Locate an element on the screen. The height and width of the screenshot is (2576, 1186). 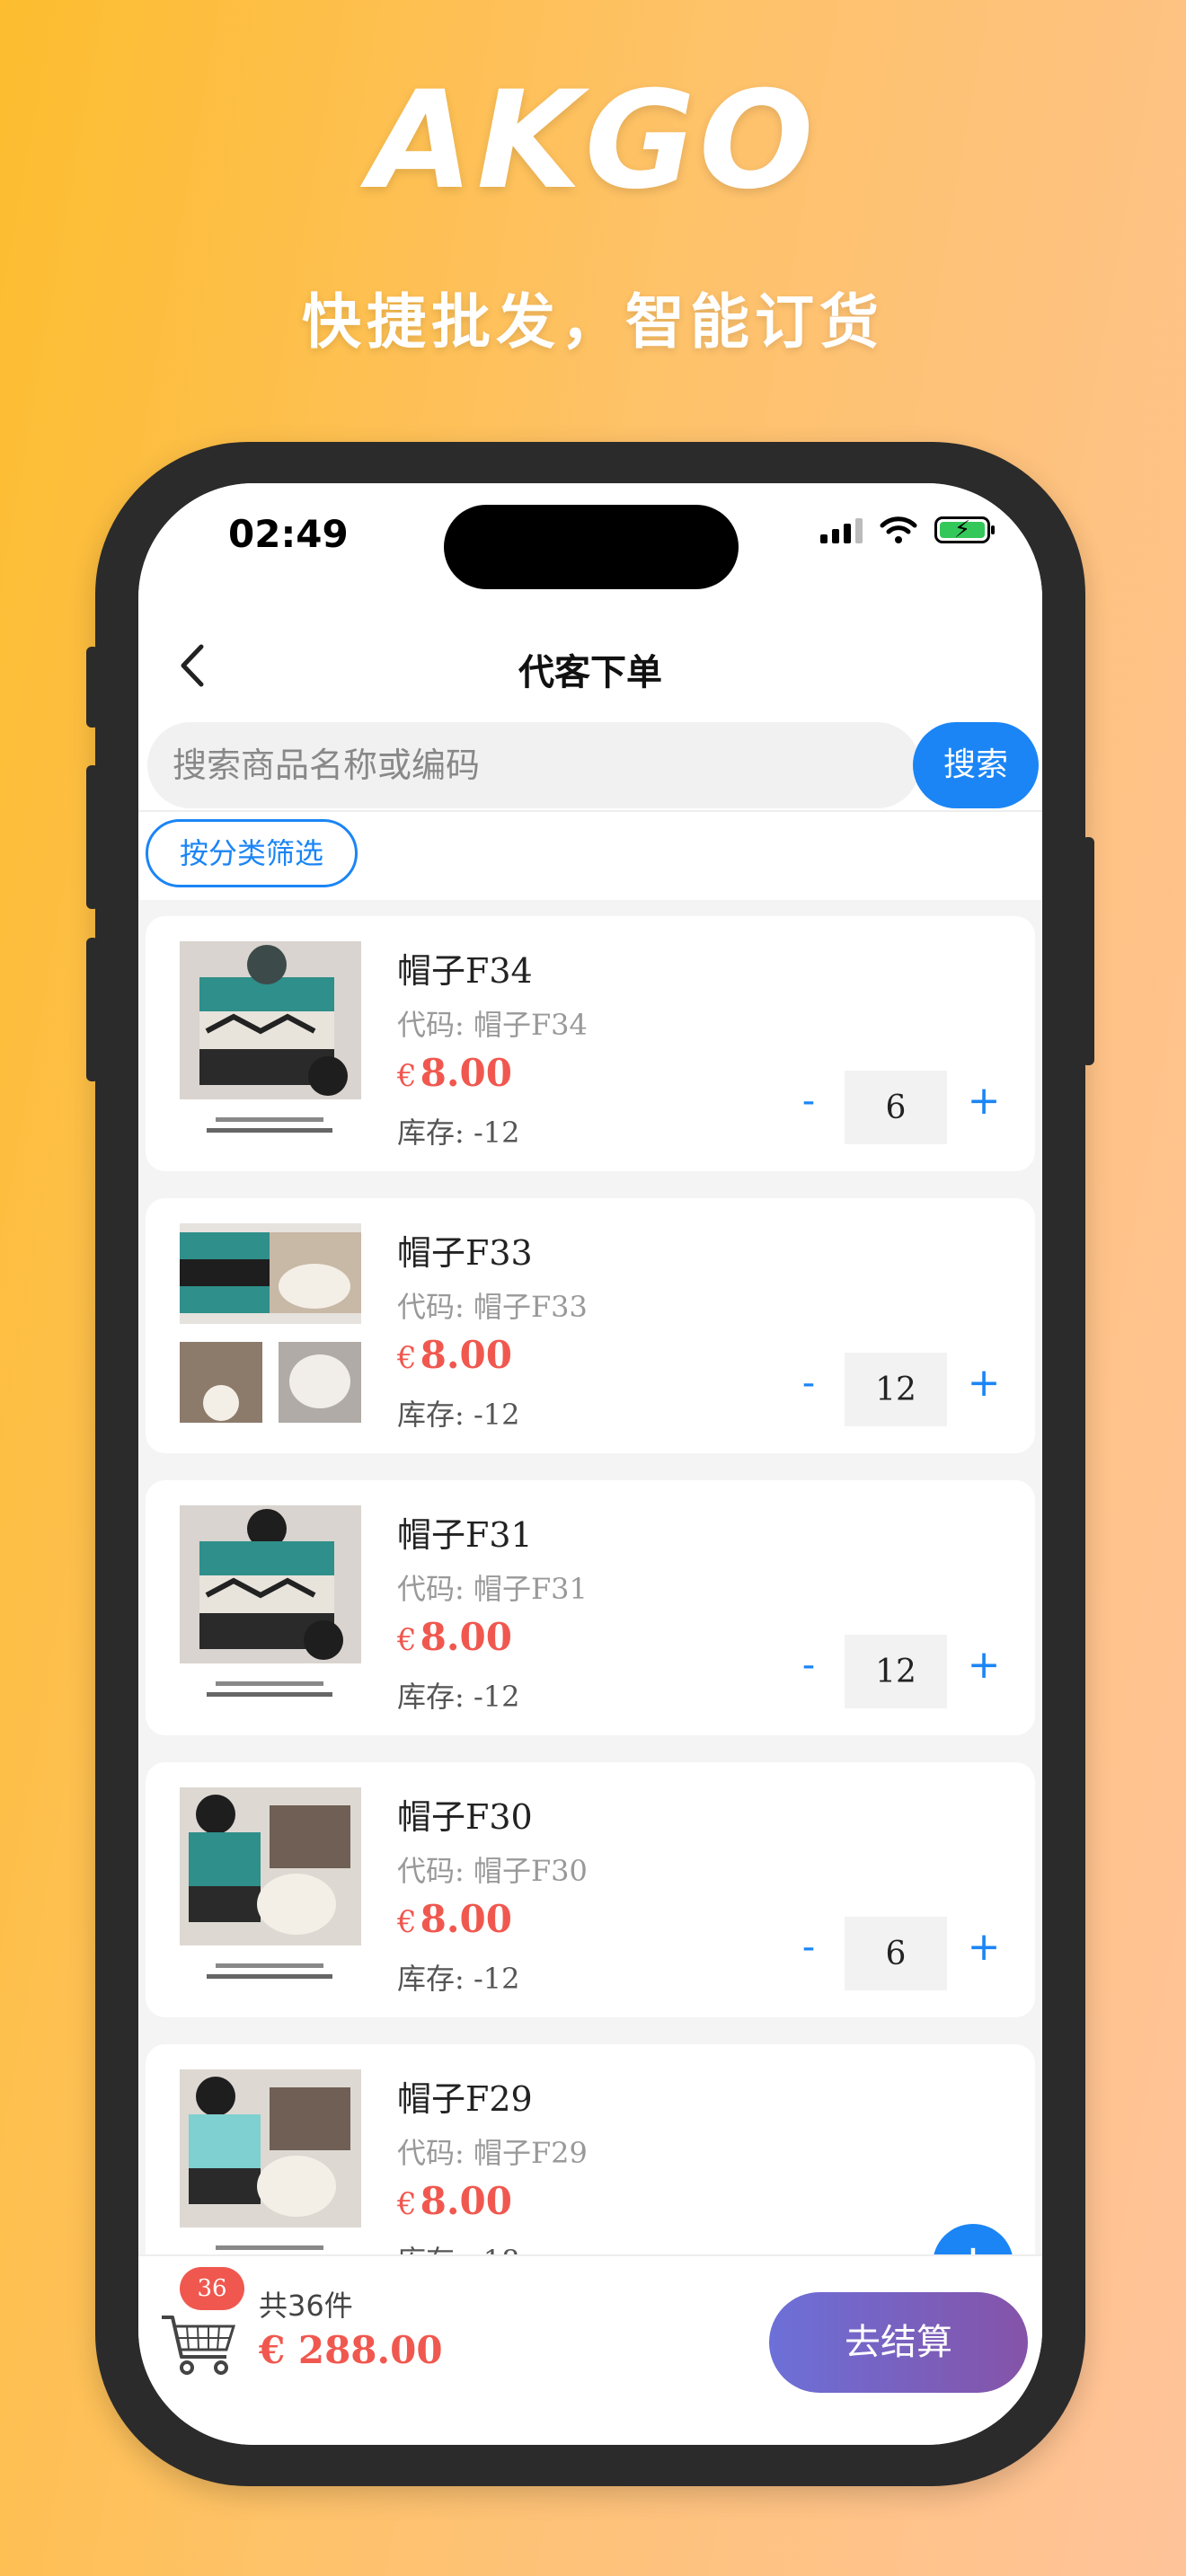
battery-charging-icon: ⚡ is located at coordinates (964, 529).